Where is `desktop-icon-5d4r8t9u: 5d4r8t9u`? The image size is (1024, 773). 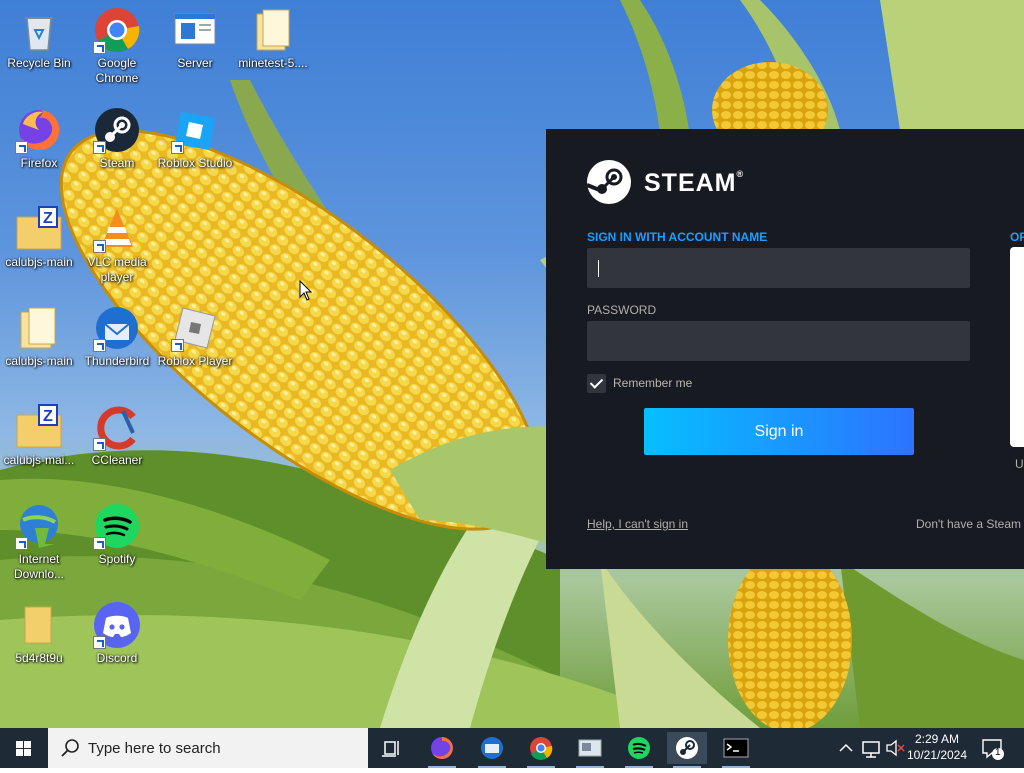 desktop-icon-5d4r8t9u: 5d4r8t9u is located at coordinates (39, 633).